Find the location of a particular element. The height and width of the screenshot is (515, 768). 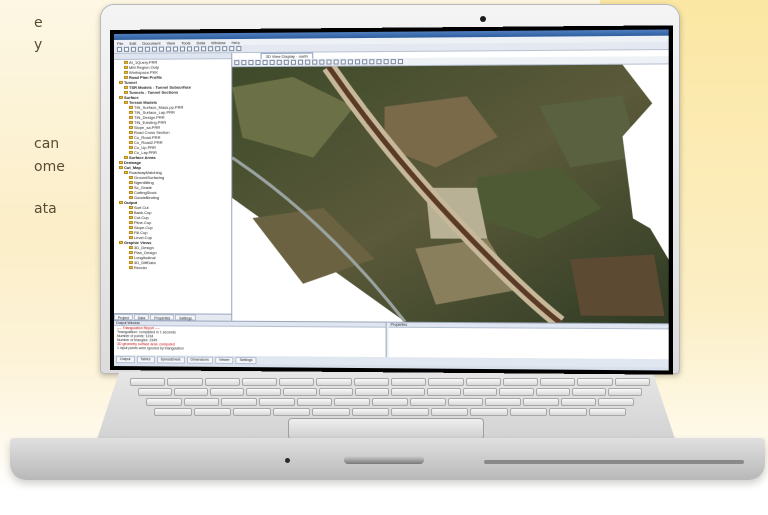

bottom-tab: Viewer is located at coordinates (224, 359).